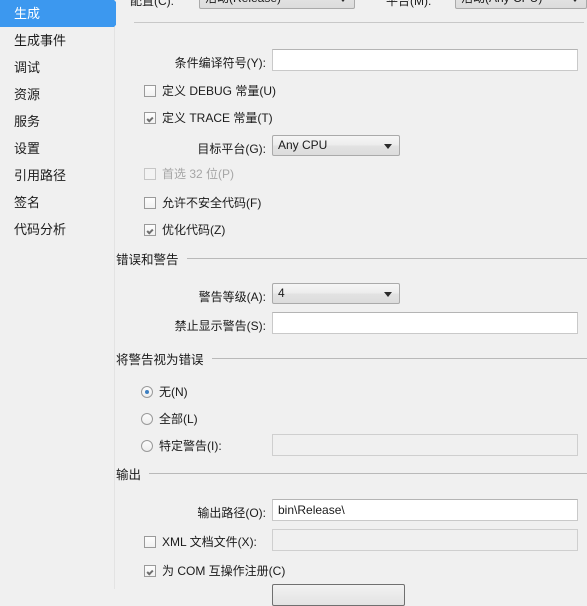  I want to click on sidebar-item-label: 生成, so click(27, 13).